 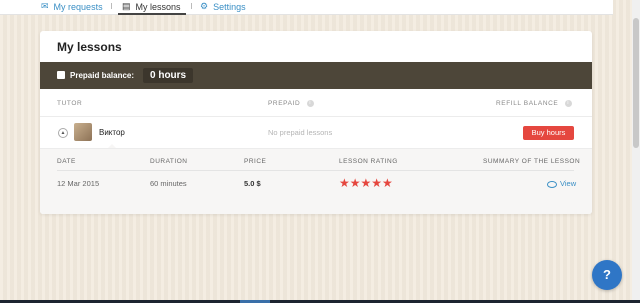 I want to click on nav-settings-label: Settings, so click(x=229, y=6).